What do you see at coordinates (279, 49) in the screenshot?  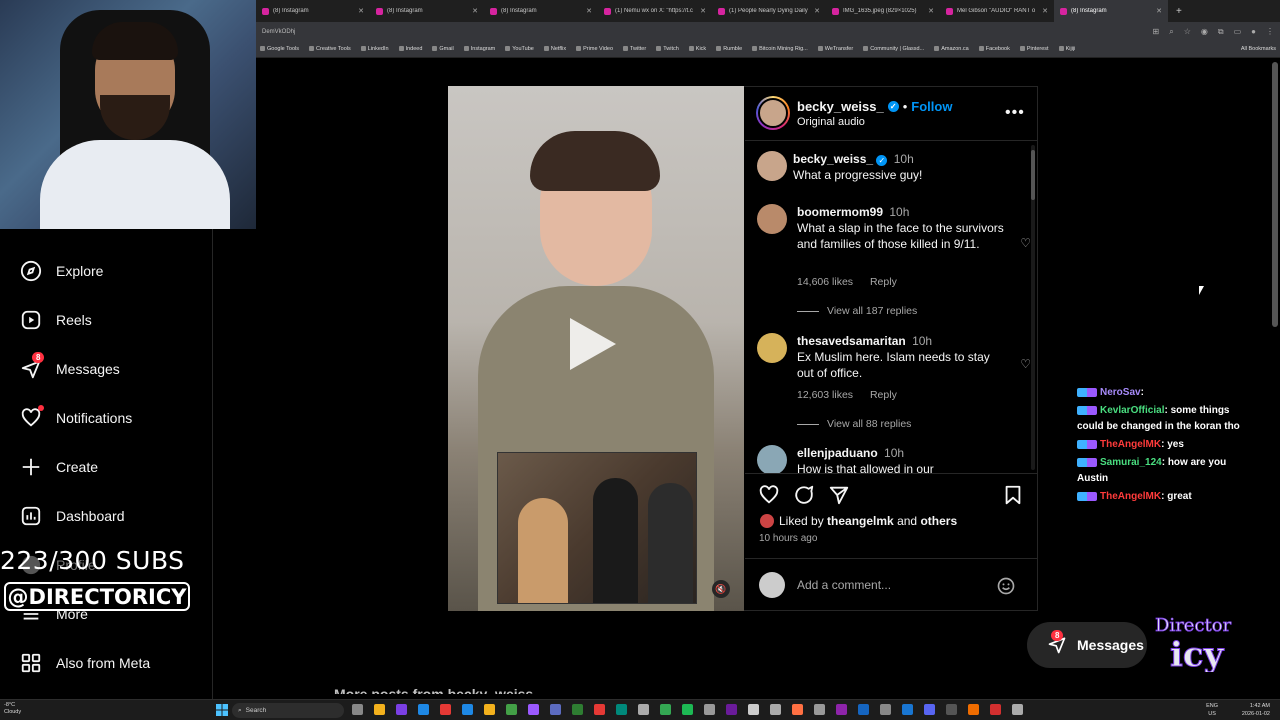 I see `bookmark-item: Google Tools` at bounding box center [279, 49].